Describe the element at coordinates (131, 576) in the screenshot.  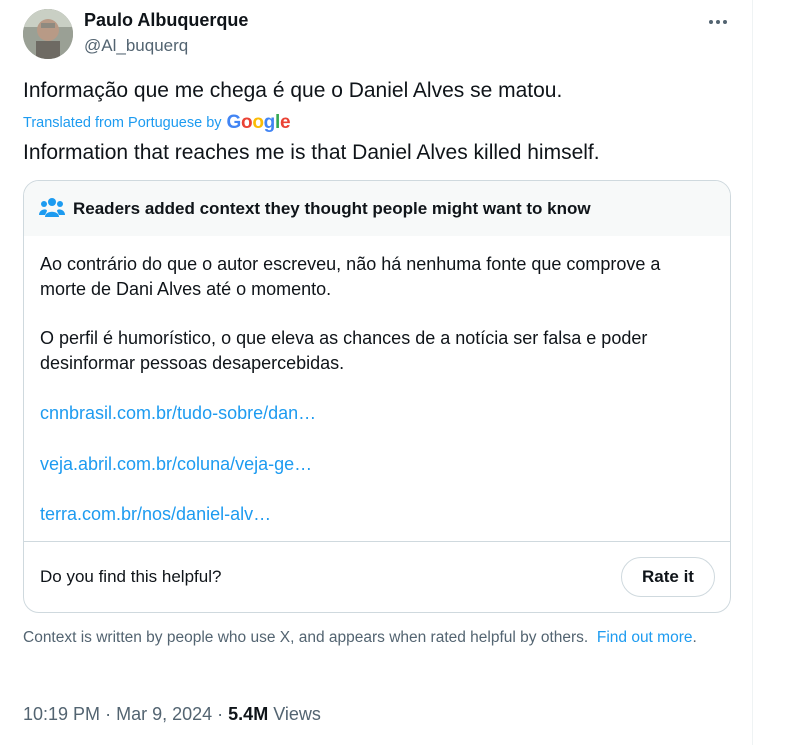
I see `helpful-question: Do you find this helpful?` at that location.